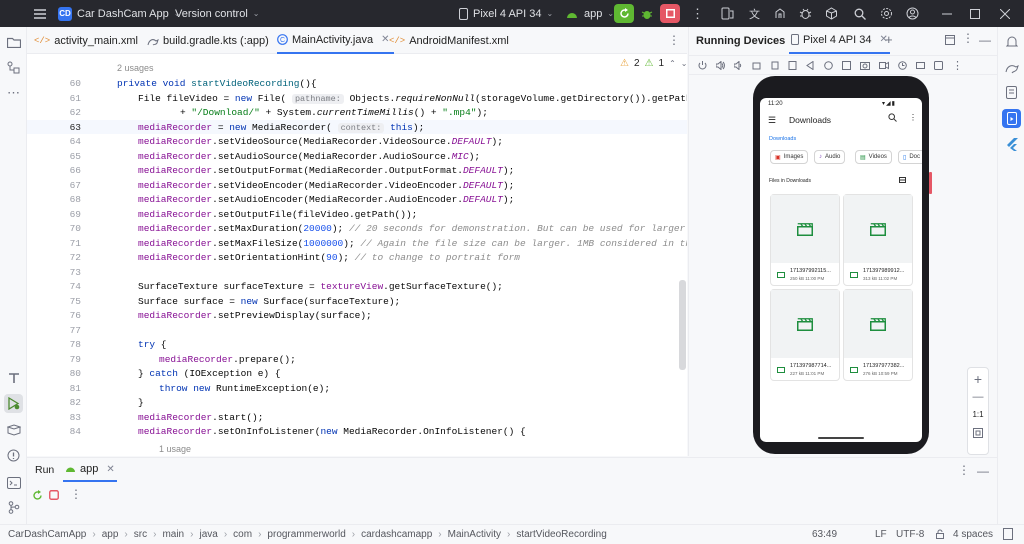 The height and width of the screenshot is (544, 1024). What do you see at coordinates (140, 534) in the screenshot?
I see `breadcrumb-item: src` at bounding box center [140, 534].